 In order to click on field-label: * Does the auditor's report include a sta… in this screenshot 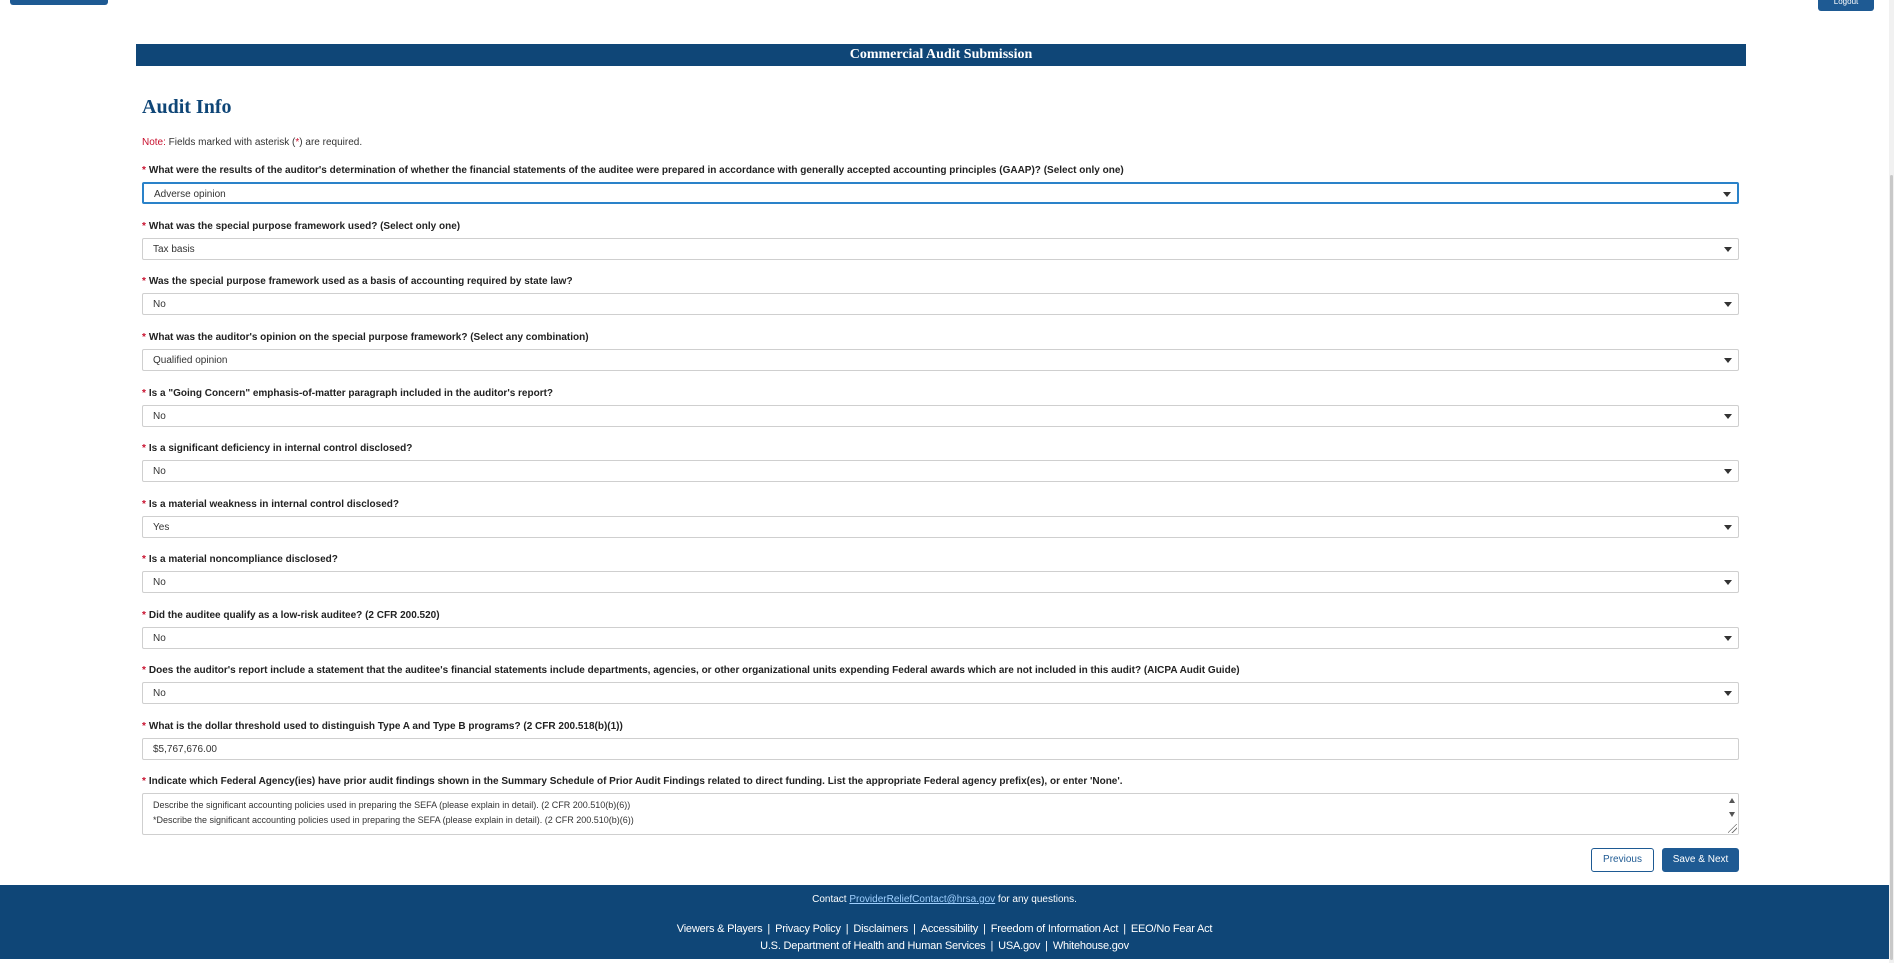, I will do `click(940, 671)`.